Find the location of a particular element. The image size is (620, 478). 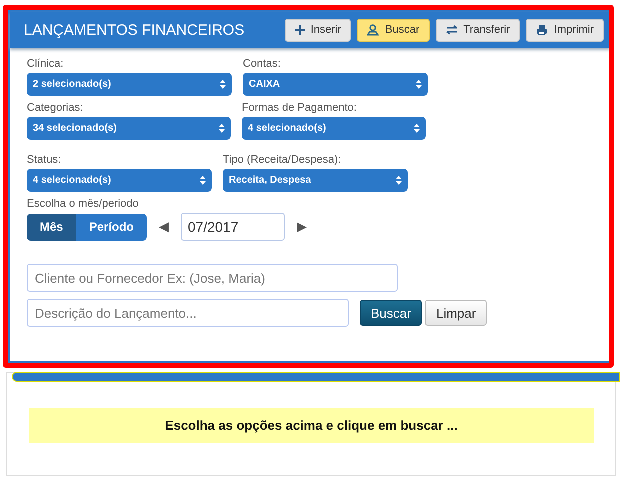

clear-button: Limpar is located at coordinates (456, 313).